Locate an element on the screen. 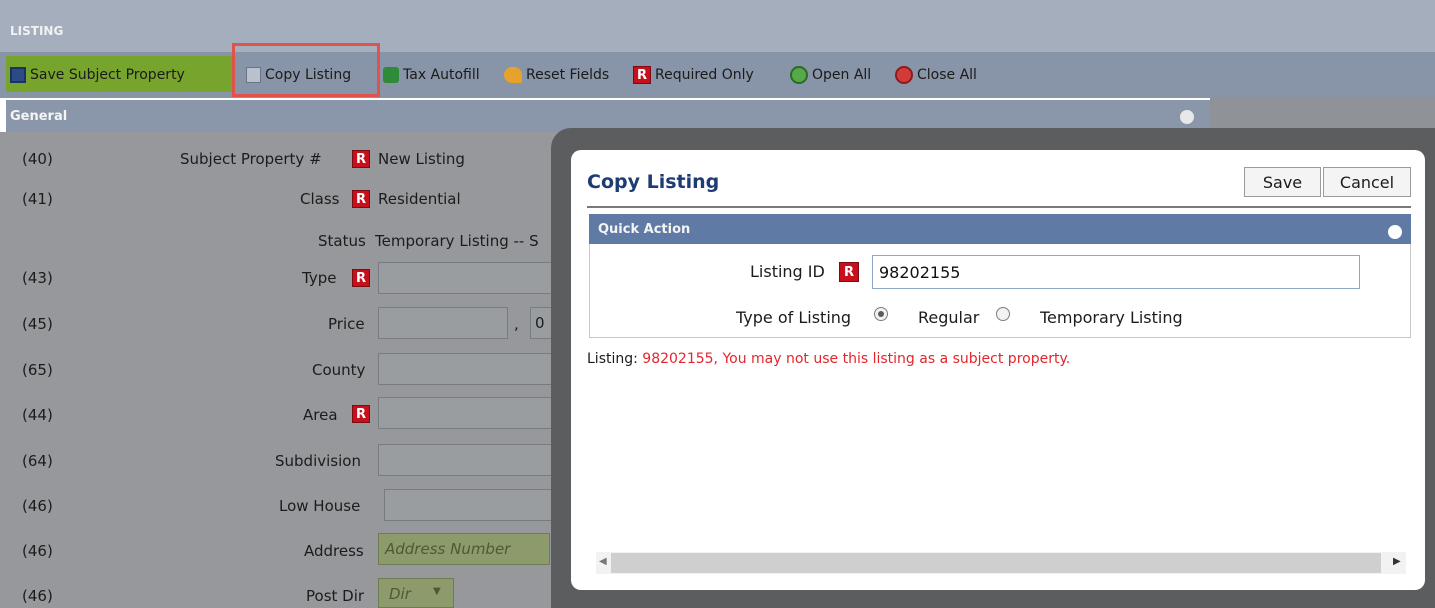 This screenshot has width=1435, height=608. temporary-listing-radio is located at coordinates (1003, 314).